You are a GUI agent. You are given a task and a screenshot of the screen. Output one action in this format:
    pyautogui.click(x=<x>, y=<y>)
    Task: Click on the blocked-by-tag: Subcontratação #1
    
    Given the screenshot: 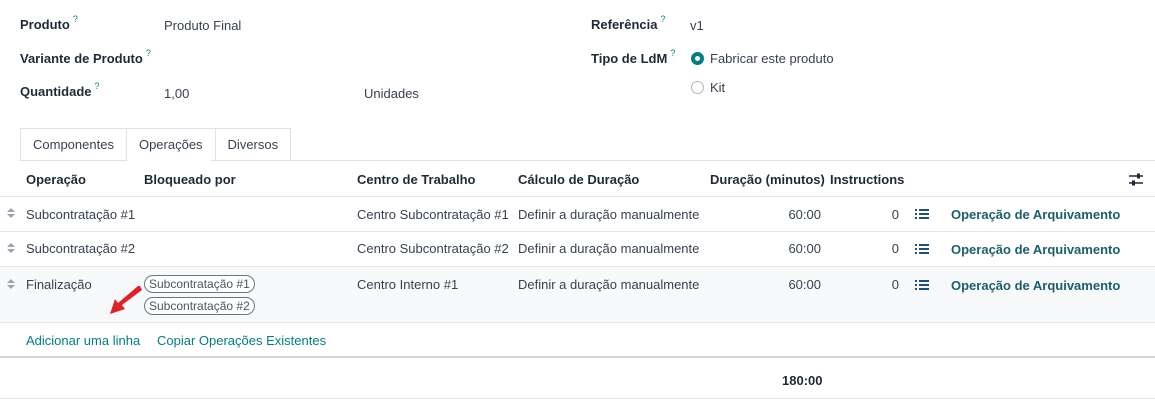 What is the action you would take?
    pyautogui.click(x=199, y=284)
    